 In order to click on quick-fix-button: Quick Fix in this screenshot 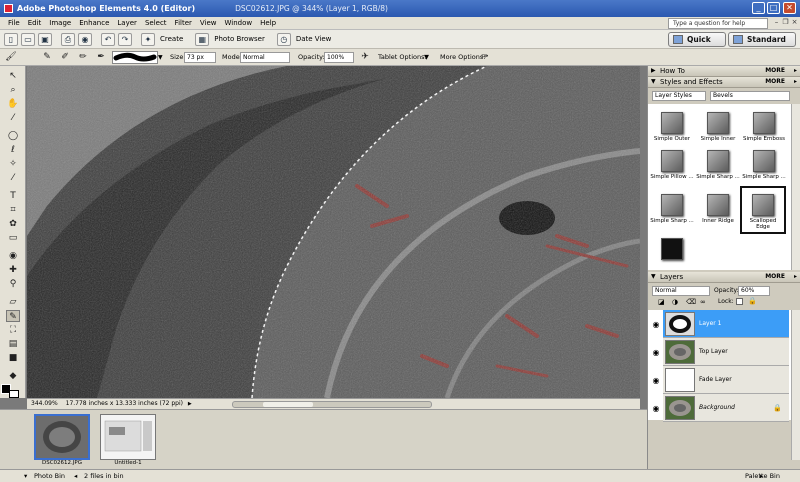, I will do `click(697, 44)`.